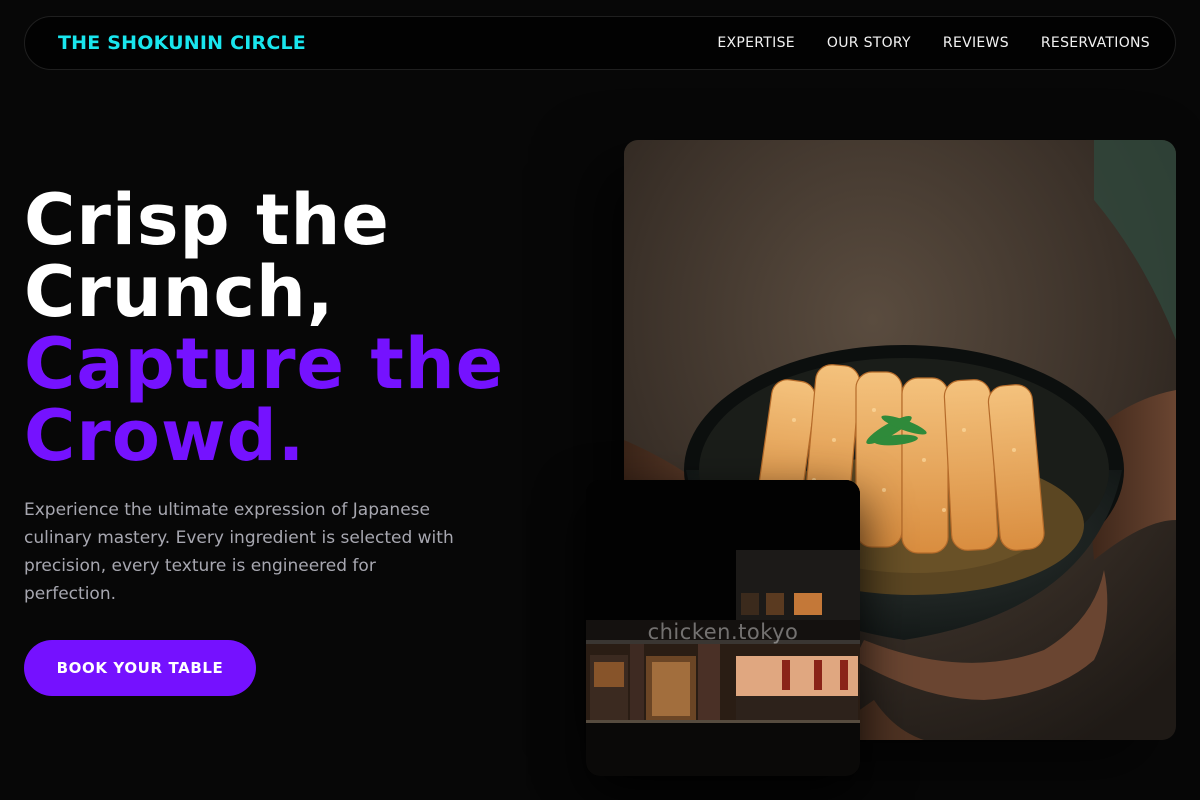  What do you see at coordinates (1095, 43) in the screenshot?
I see `nav-link-reservations: RESERVATIONS` at bounding box center [1095, 43].